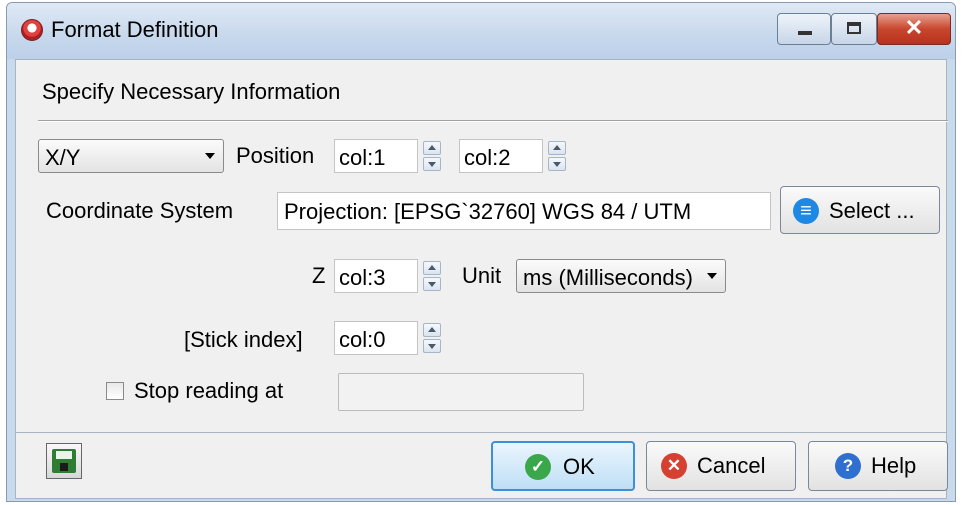 The height and width of the screenshot is (505, 963). I want to click on unit-value: ms (Milliseconds), so click(608, 277).